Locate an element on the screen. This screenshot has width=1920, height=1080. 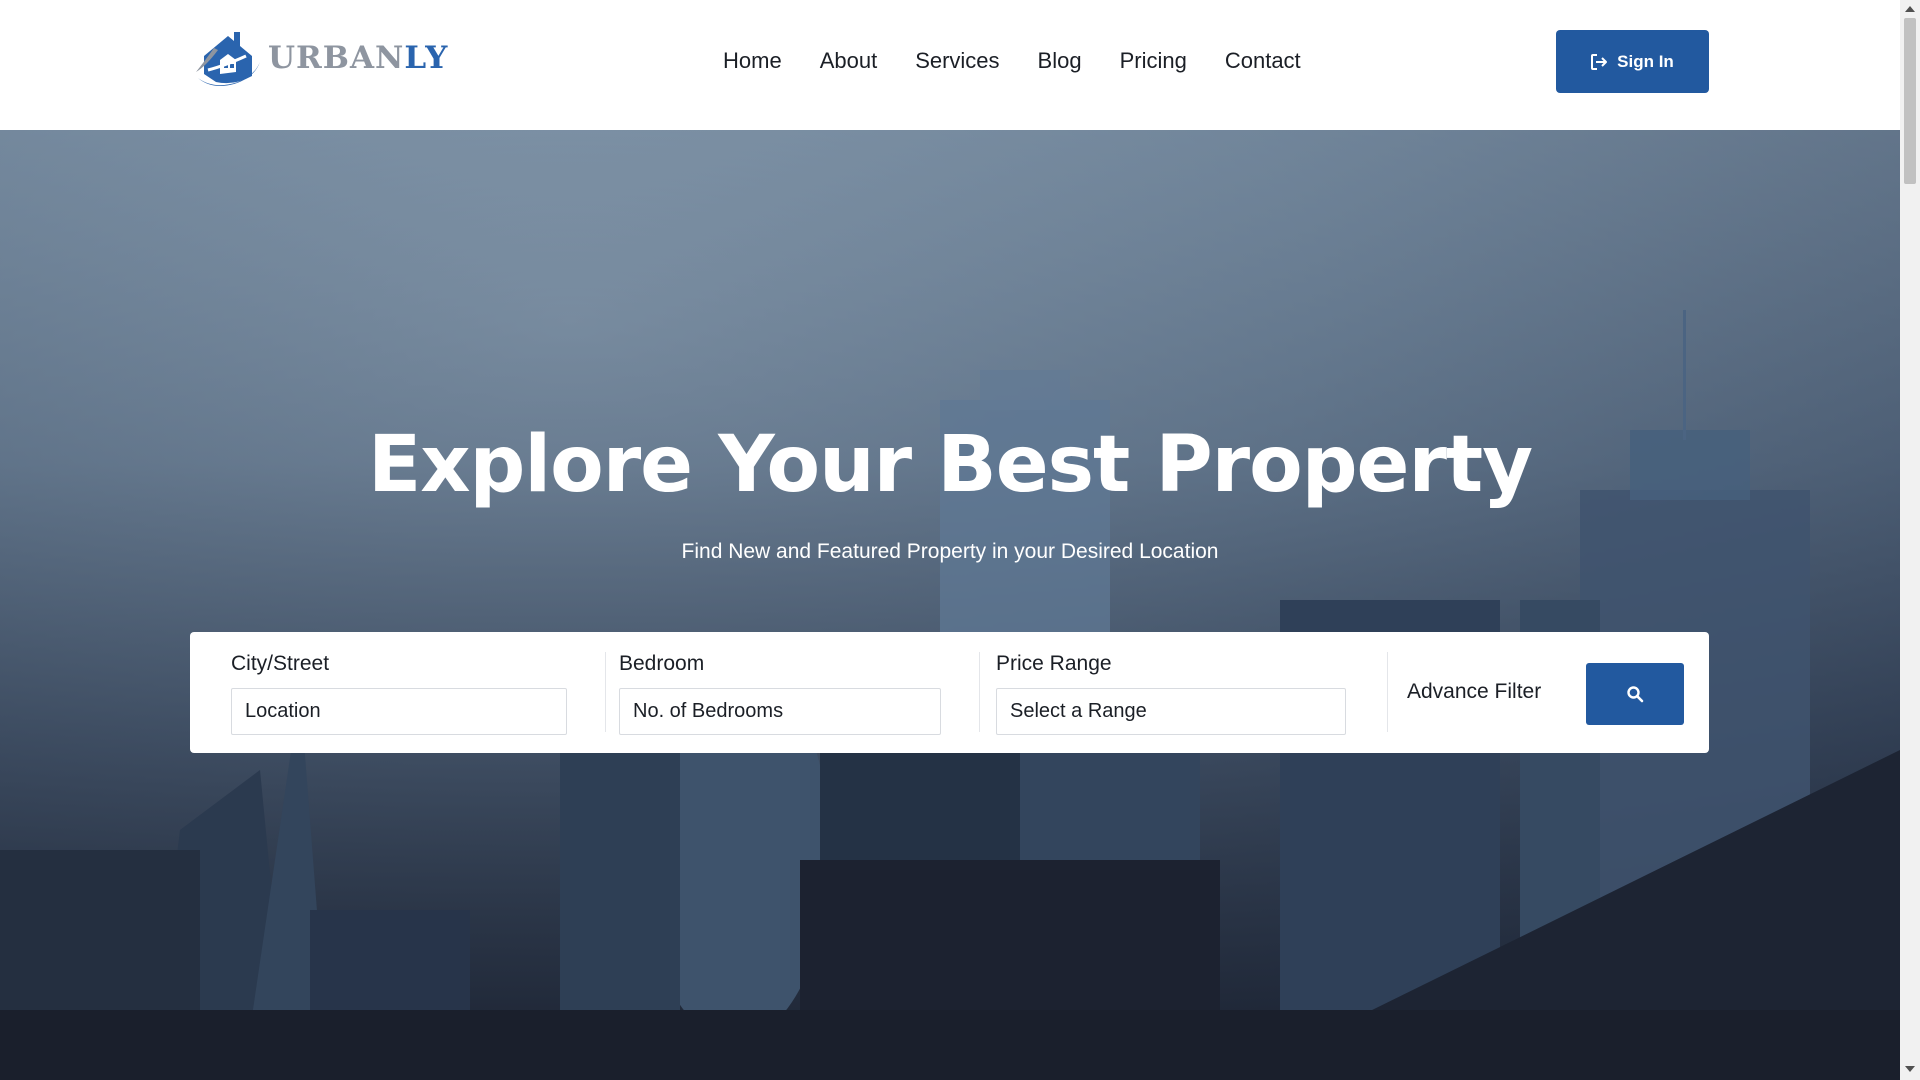
scroll-up-icon is located at coordinates (1910, 9).